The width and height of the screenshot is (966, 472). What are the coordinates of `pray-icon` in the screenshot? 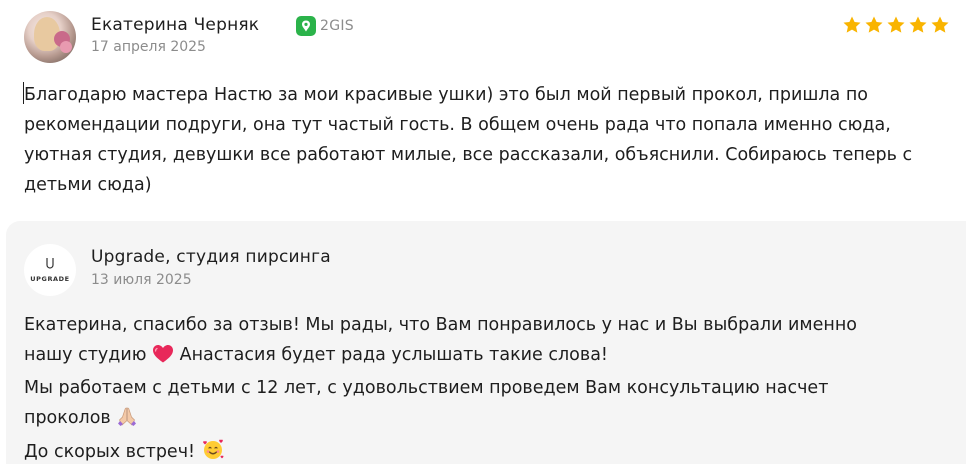 It's located at (127, 421).